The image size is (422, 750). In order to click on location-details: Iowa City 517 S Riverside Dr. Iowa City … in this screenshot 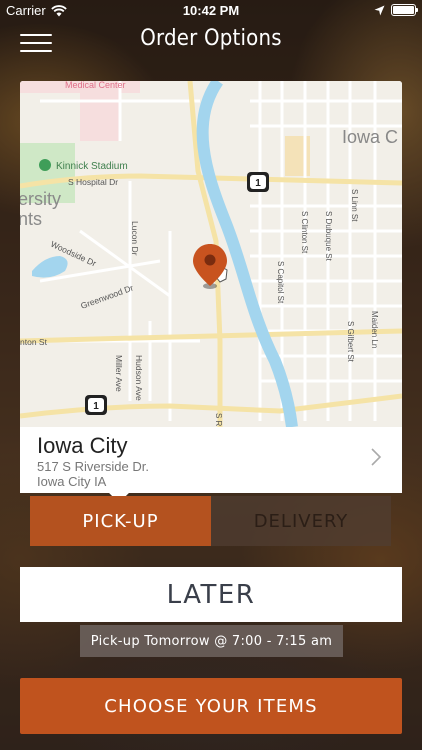, I will do `click(211, 460)`.